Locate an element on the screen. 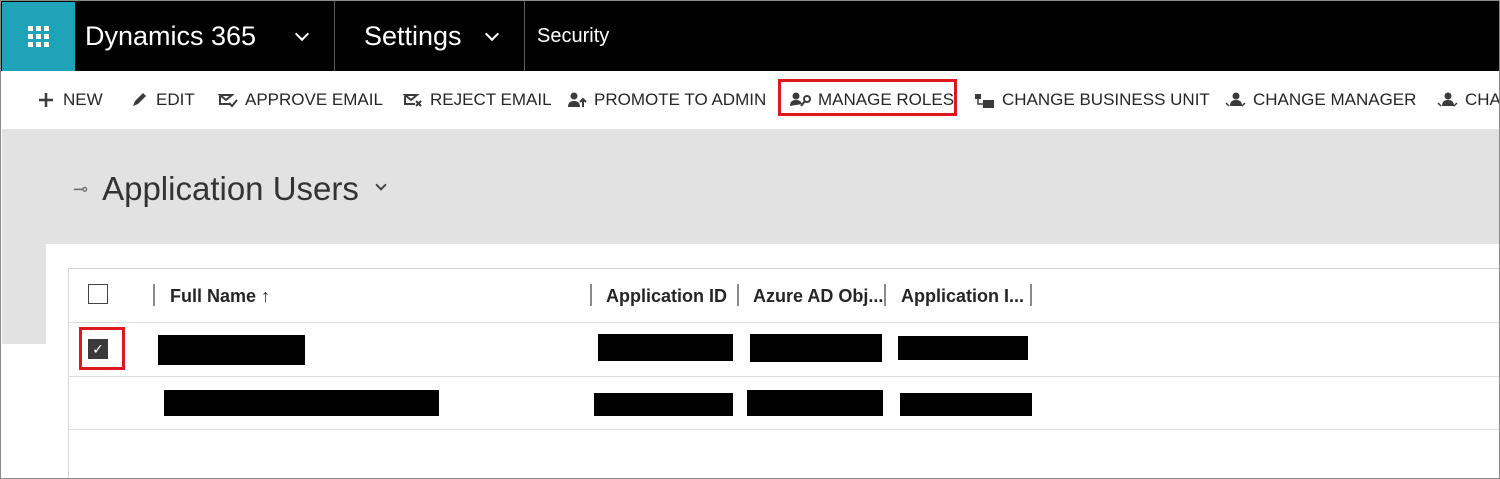 This screenshot has height=479, width=1500. change-manager-button: CHANGE MANAGER is located at coordinates (1320, 100).